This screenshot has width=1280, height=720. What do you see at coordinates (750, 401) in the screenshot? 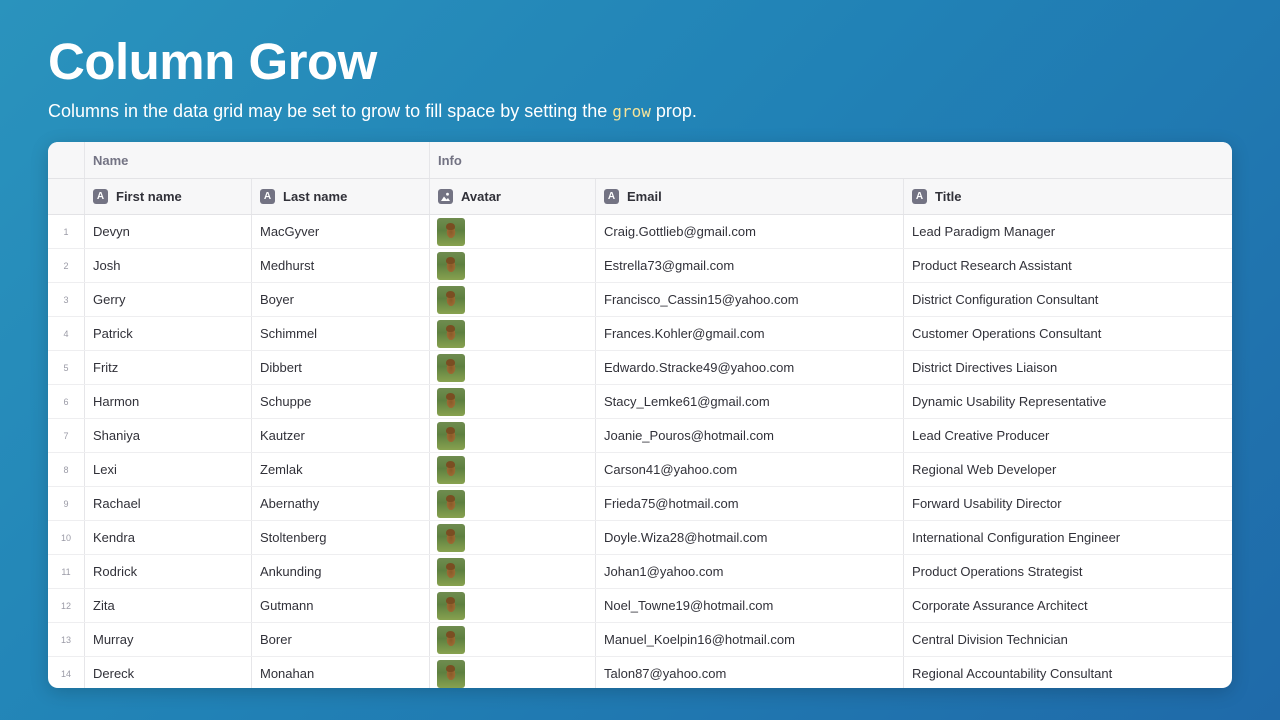
I see `cell-email: Stacy_Lemke61@gmail.com` at bounding box center [750, 401].